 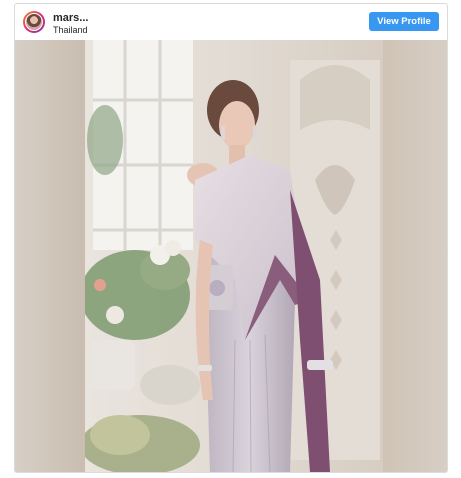 I want to click on photo-blur-left, so click(x=50, y=256).